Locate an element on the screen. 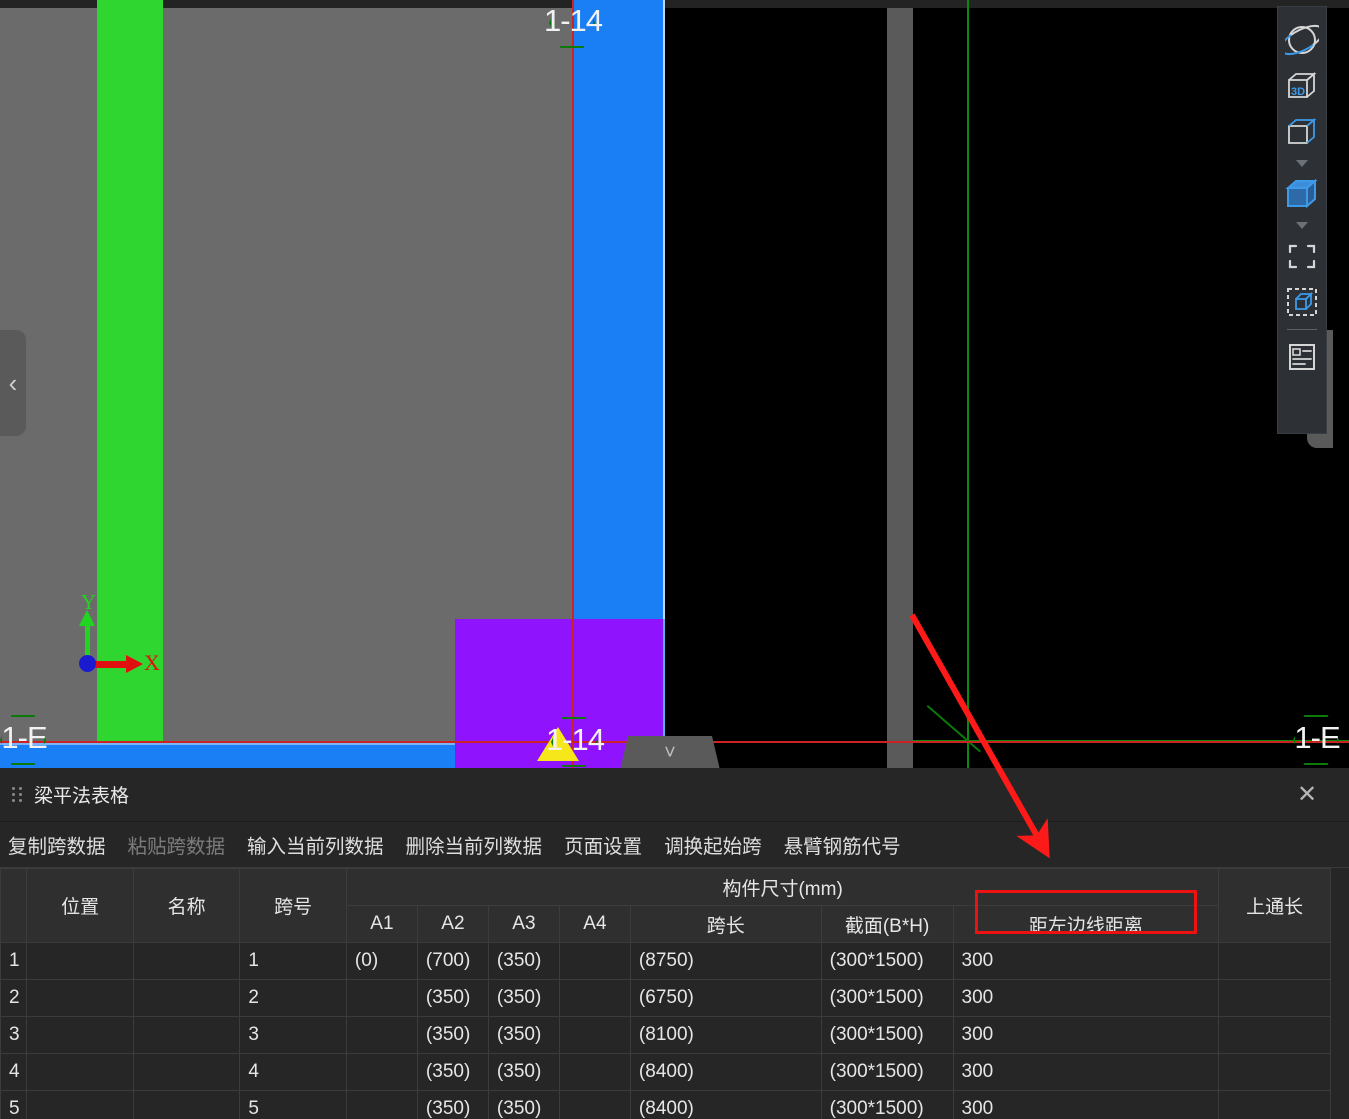  col-header-top-through: 上通长 is located at coordinates (1274, 905).